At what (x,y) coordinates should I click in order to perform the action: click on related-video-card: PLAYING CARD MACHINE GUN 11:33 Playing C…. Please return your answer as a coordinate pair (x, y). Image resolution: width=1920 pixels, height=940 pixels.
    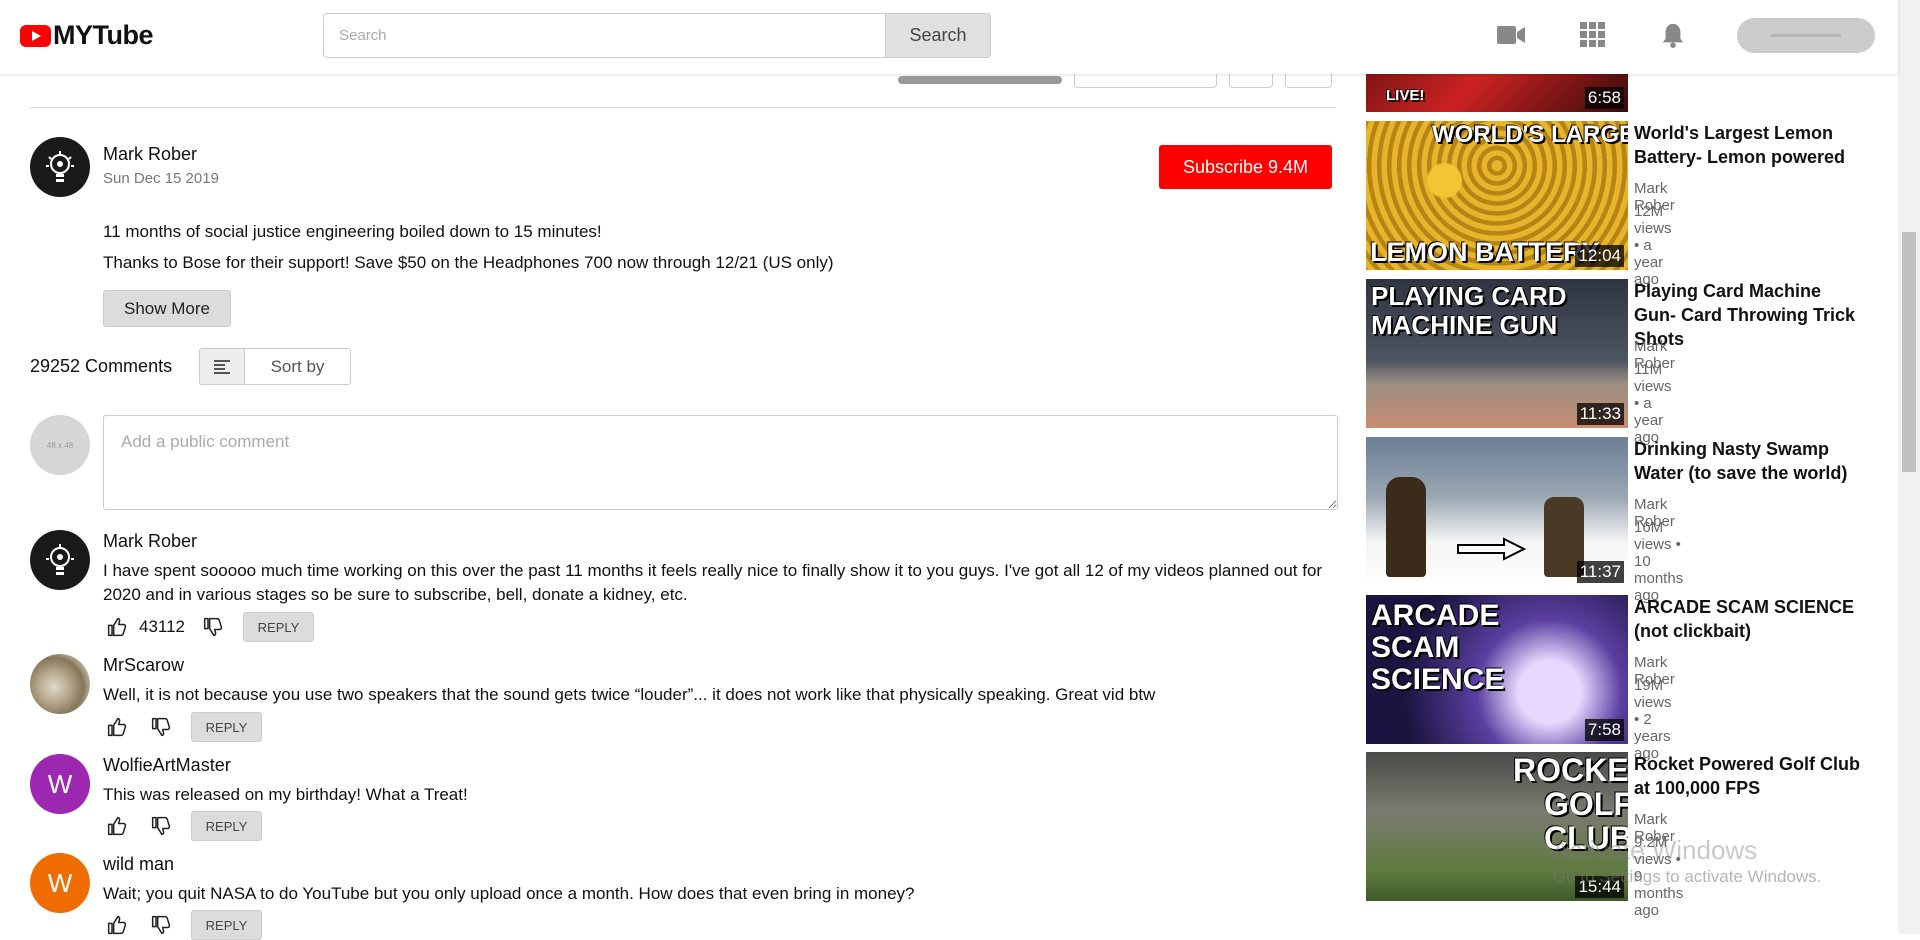
    Looking at the image, I should click on (1610, 362).